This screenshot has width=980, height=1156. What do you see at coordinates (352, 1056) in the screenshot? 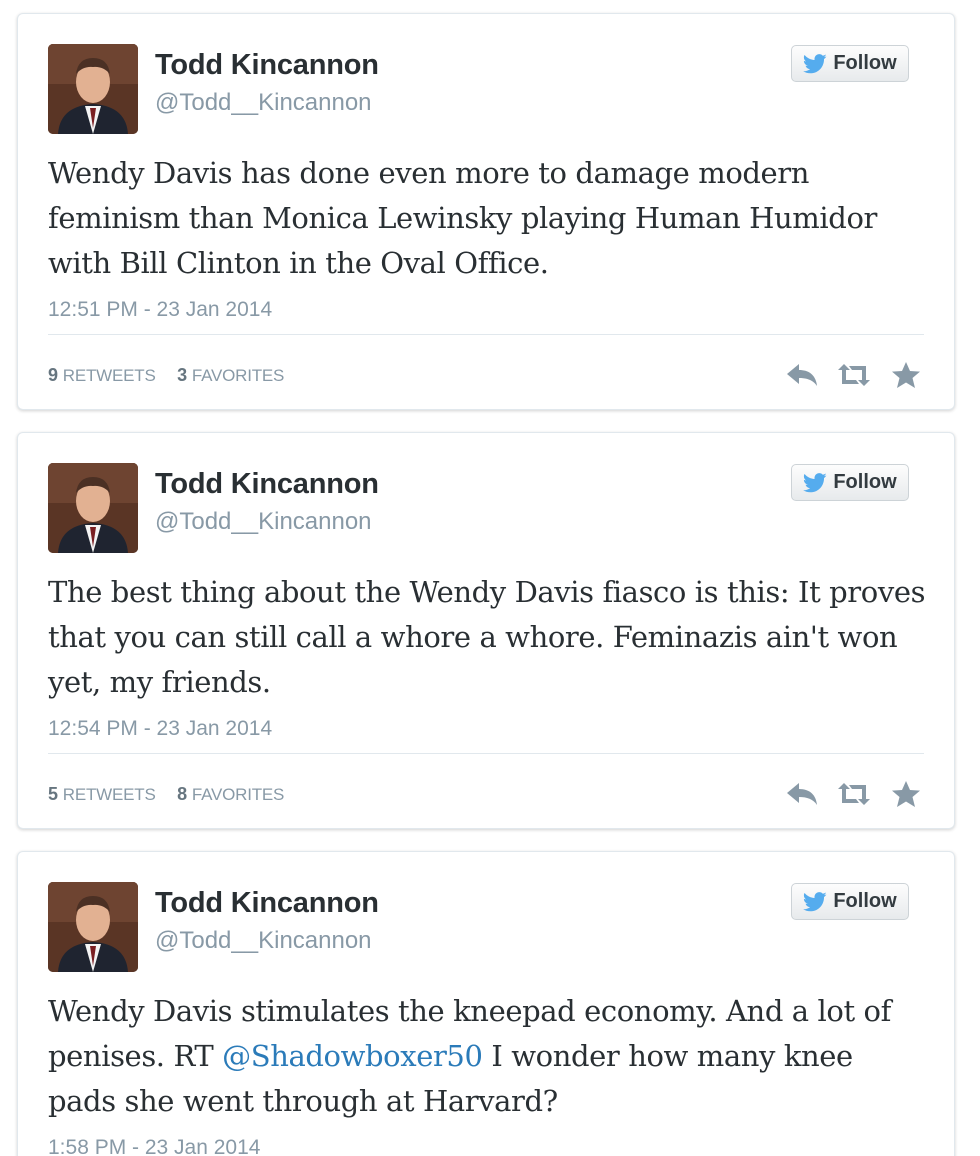
I see `mention-link: @Shadowboxer50` at bounding box center [352, 1056].